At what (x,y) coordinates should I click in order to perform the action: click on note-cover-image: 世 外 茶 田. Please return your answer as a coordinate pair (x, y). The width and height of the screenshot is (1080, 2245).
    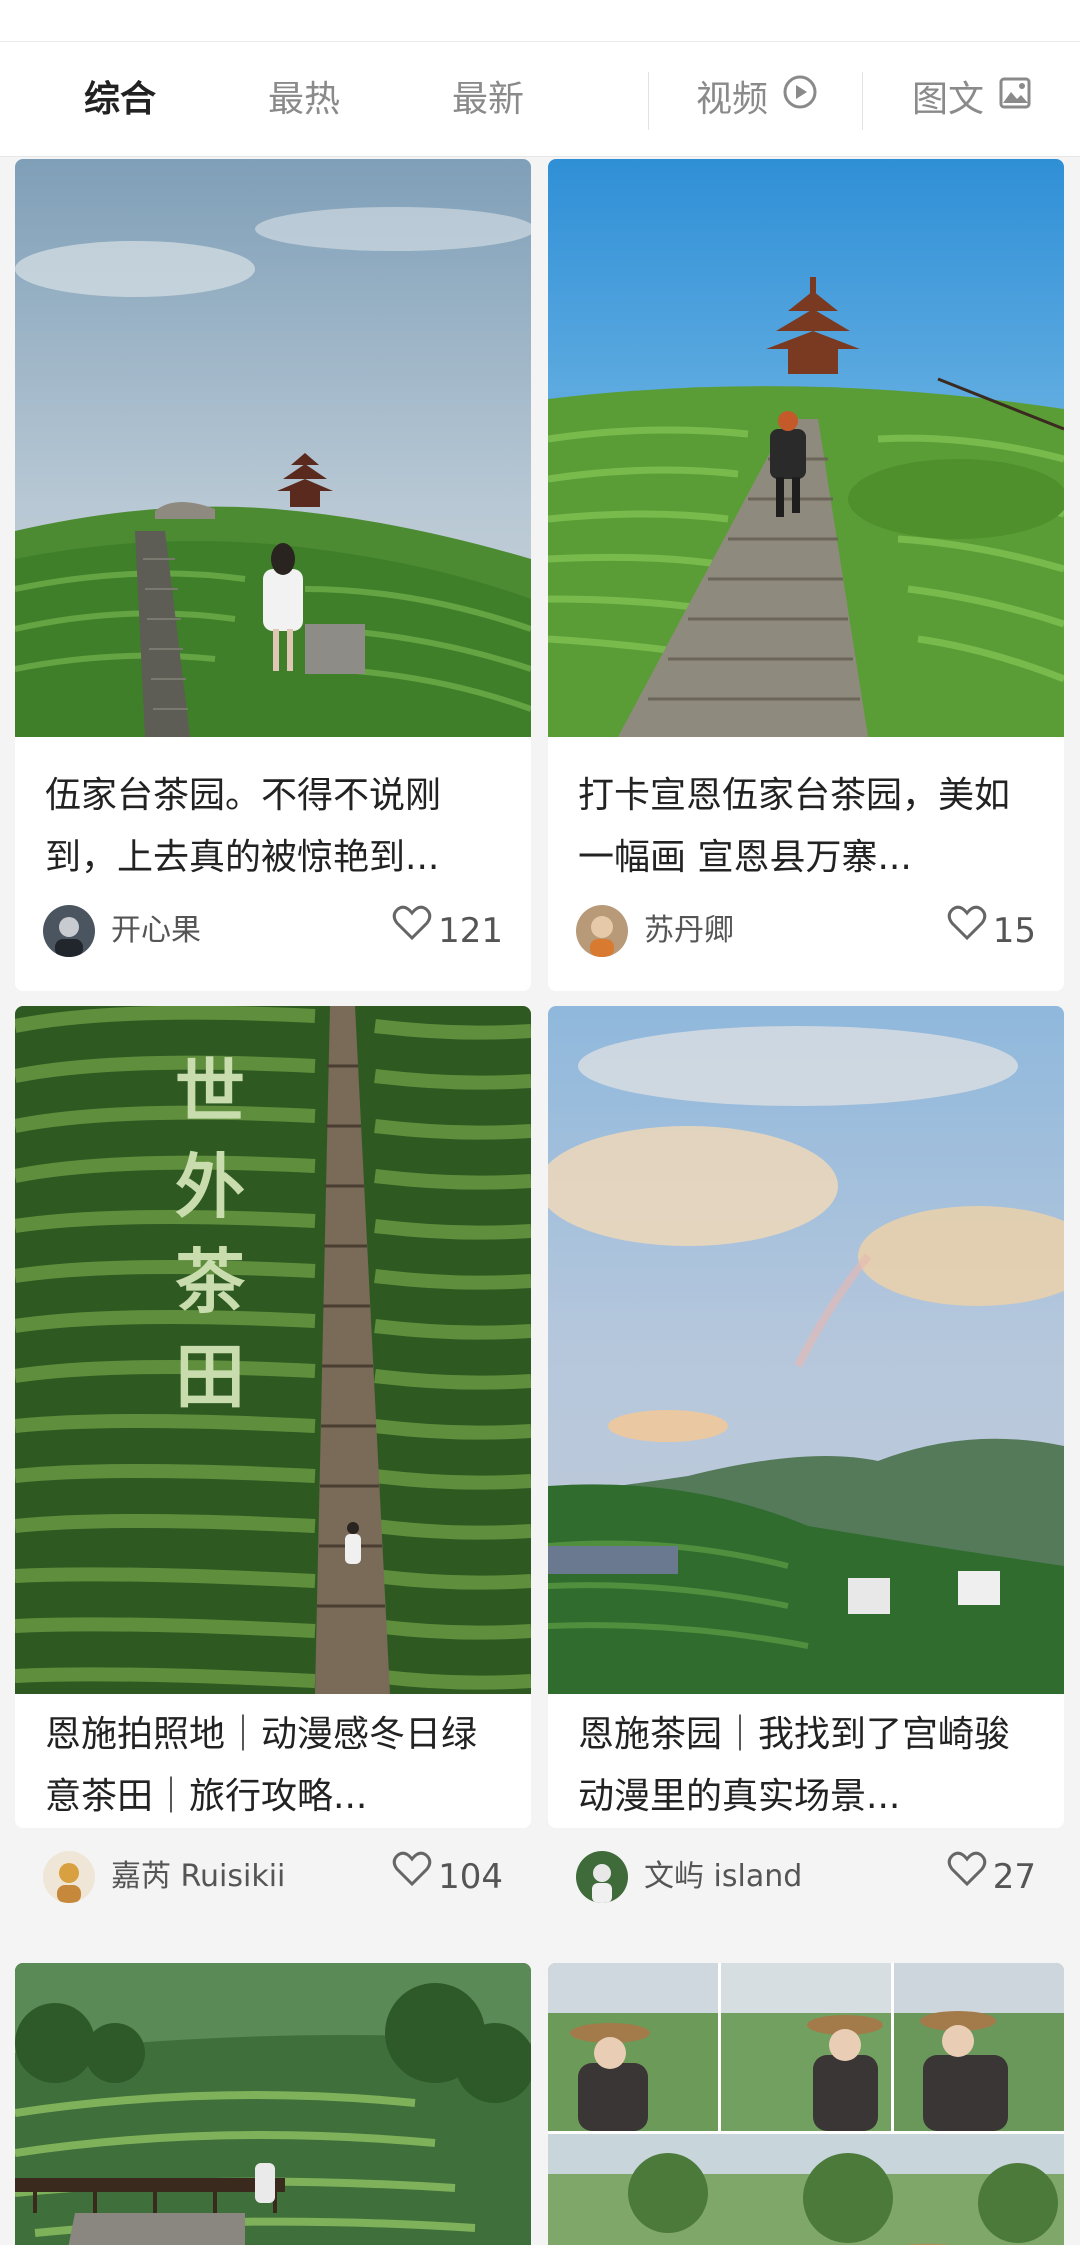
    Looking at the image, I should click on (273, 1350).